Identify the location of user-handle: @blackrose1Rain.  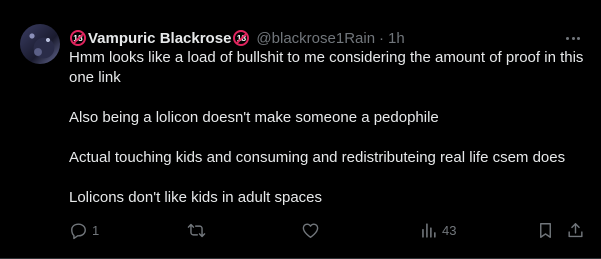
(315, 38).